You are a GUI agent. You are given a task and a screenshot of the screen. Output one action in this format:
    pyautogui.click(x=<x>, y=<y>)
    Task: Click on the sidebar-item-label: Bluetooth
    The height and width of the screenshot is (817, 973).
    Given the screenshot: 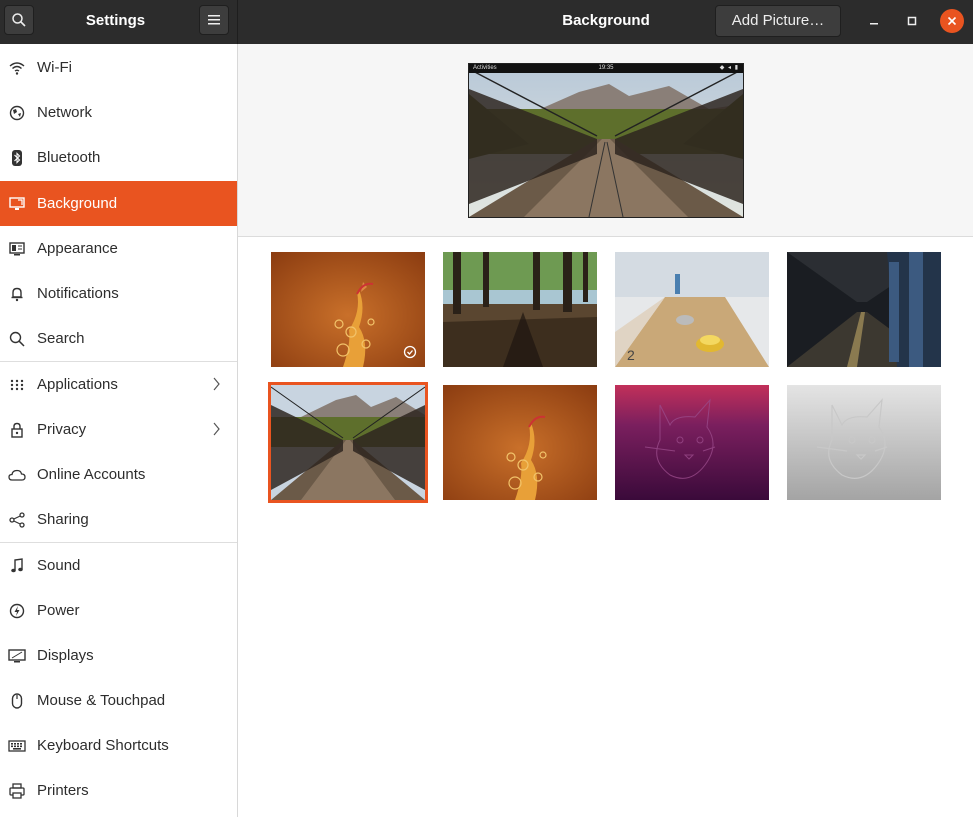 What is the action you would take?
    pyautogui.click(x=69, y=157)
    